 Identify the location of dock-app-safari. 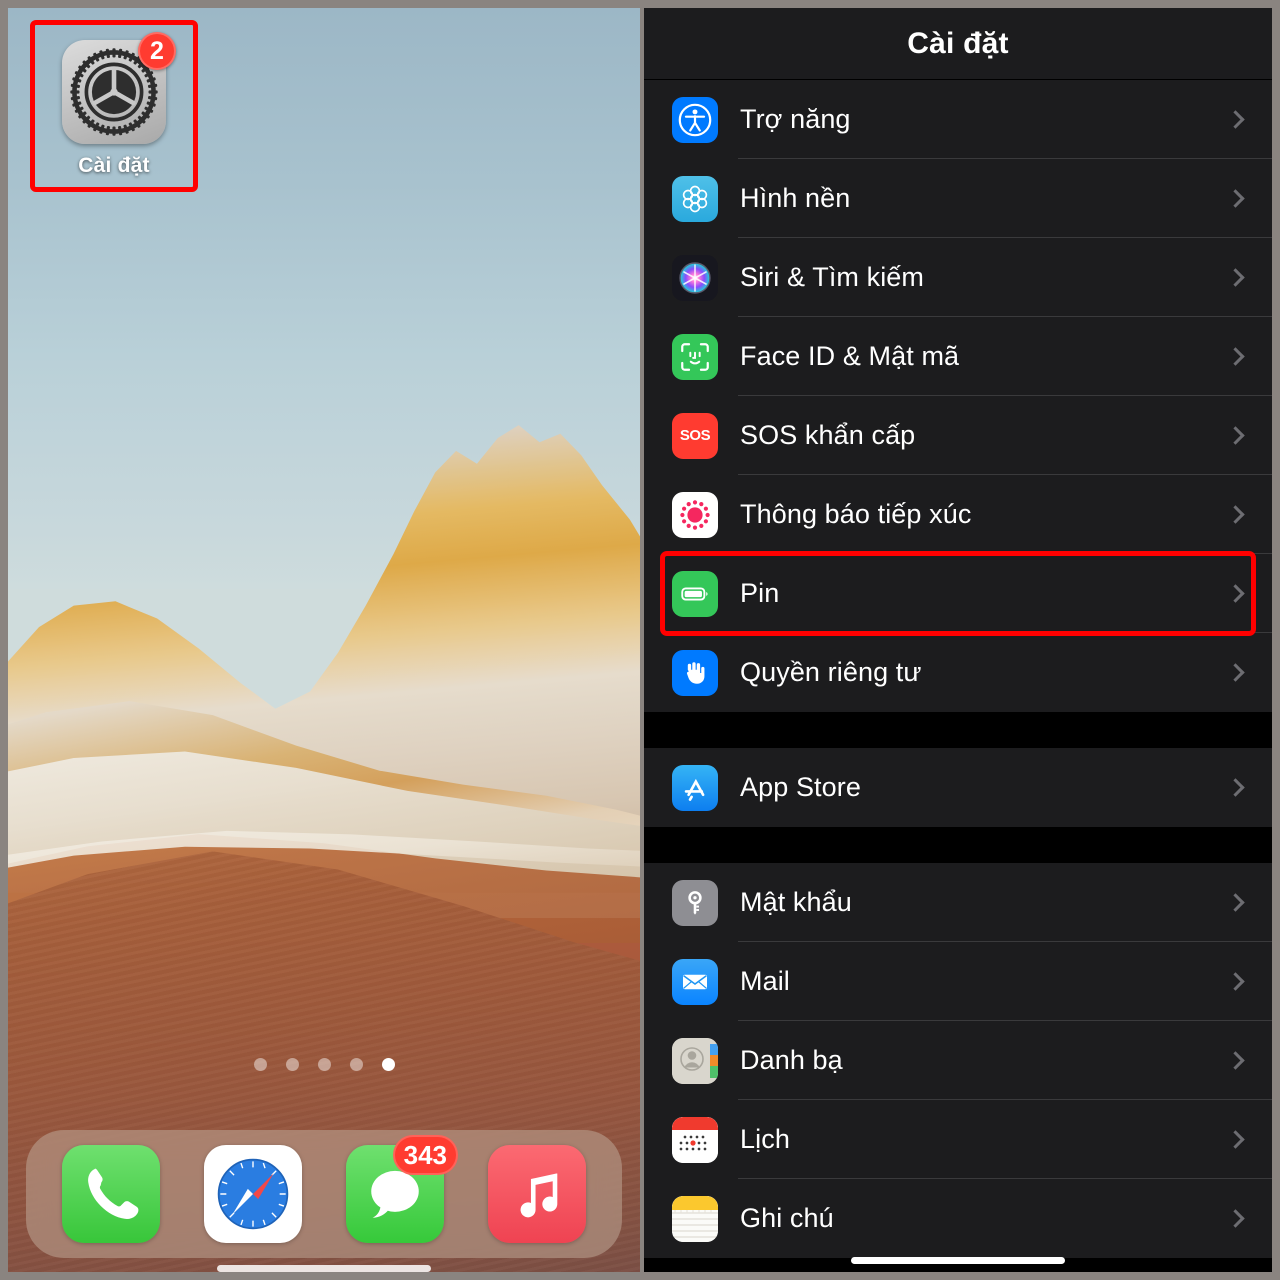
(253, 1194).